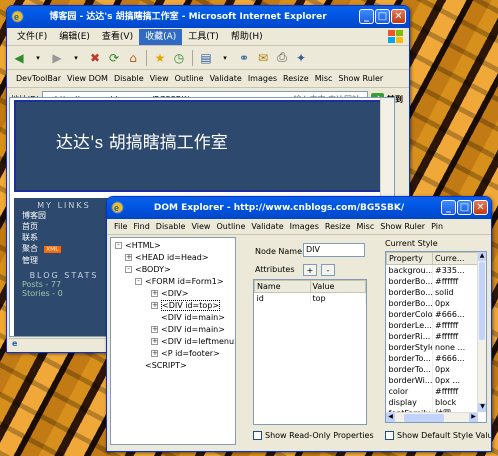 The image size is (498, 456). I want to click on style-property-cell: color, so click(409, 391).